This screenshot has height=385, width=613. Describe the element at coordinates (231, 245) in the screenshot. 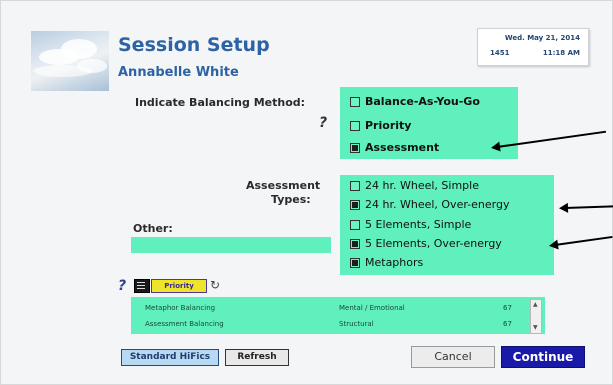

I see `other-input` at that location.